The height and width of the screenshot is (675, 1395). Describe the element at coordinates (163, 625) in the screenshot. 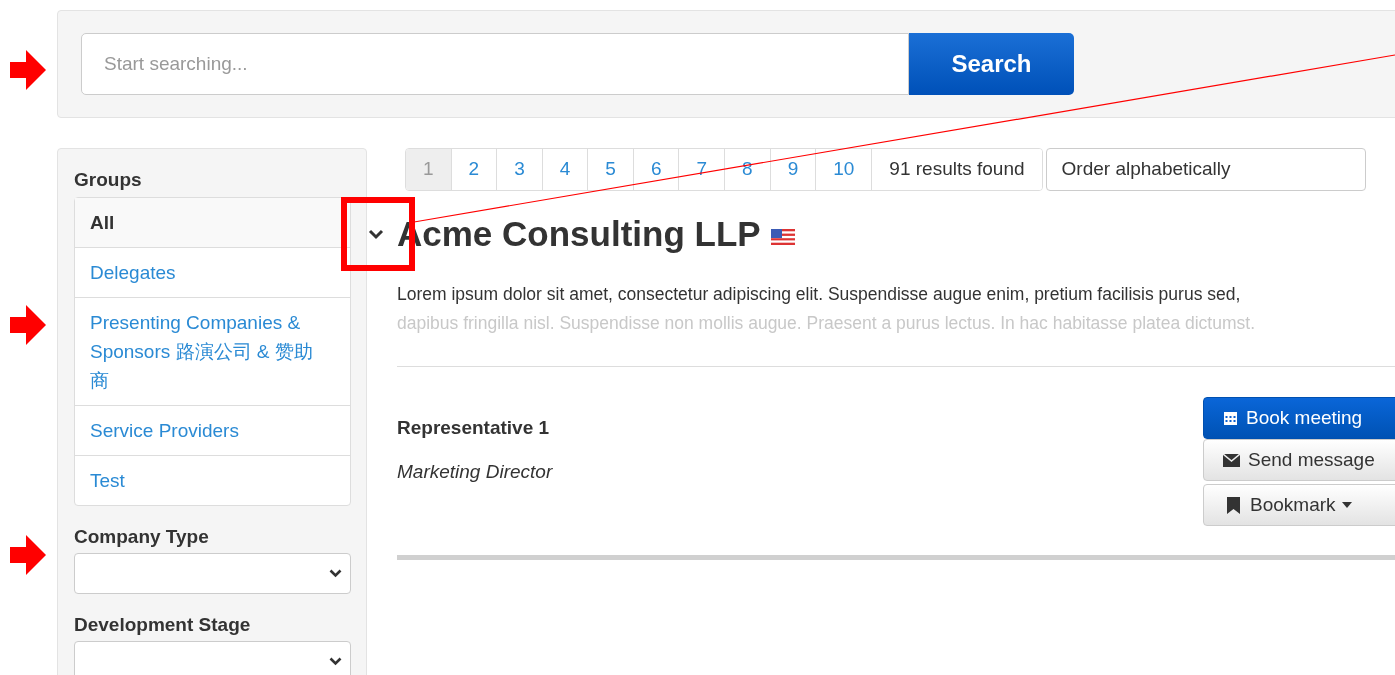

I see `filter-label: Development Stage` at that location.